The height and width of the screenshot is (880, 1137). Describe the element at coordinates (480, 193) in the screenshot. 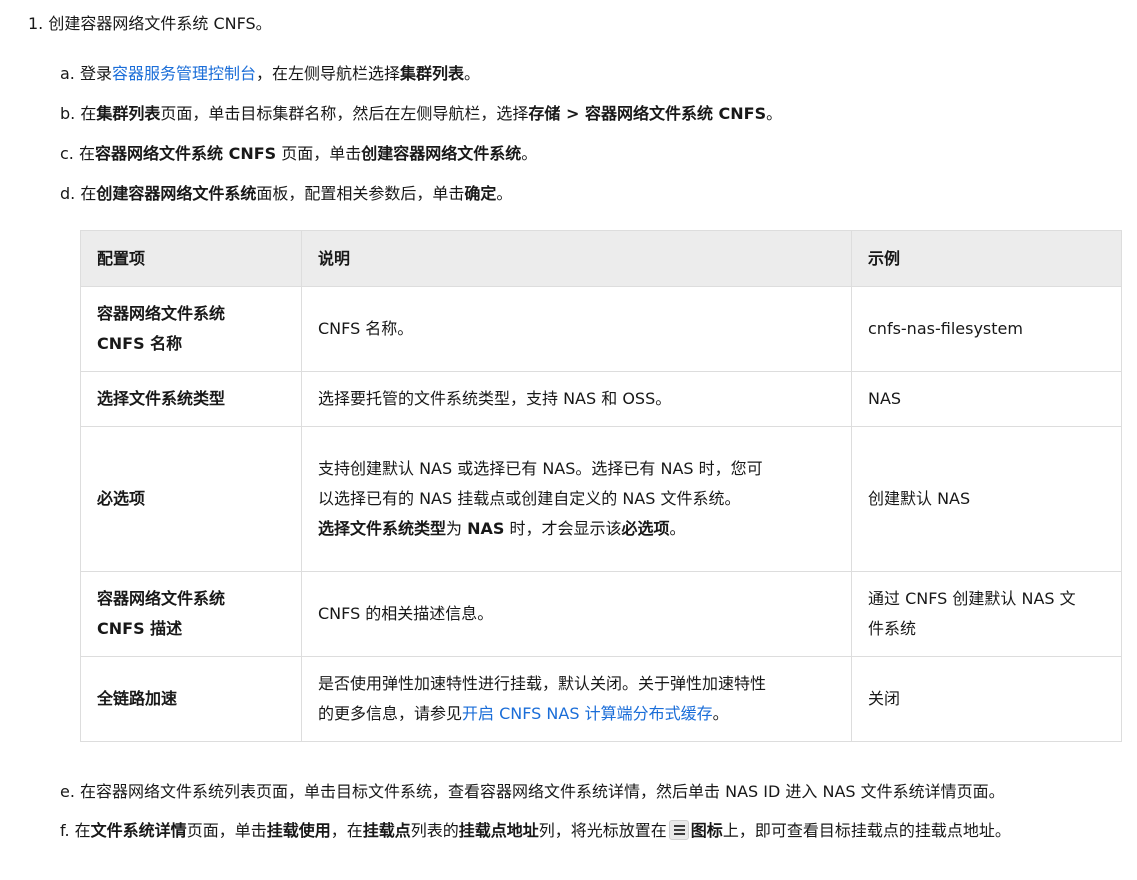

I see `bold-term: 确定` at that location.